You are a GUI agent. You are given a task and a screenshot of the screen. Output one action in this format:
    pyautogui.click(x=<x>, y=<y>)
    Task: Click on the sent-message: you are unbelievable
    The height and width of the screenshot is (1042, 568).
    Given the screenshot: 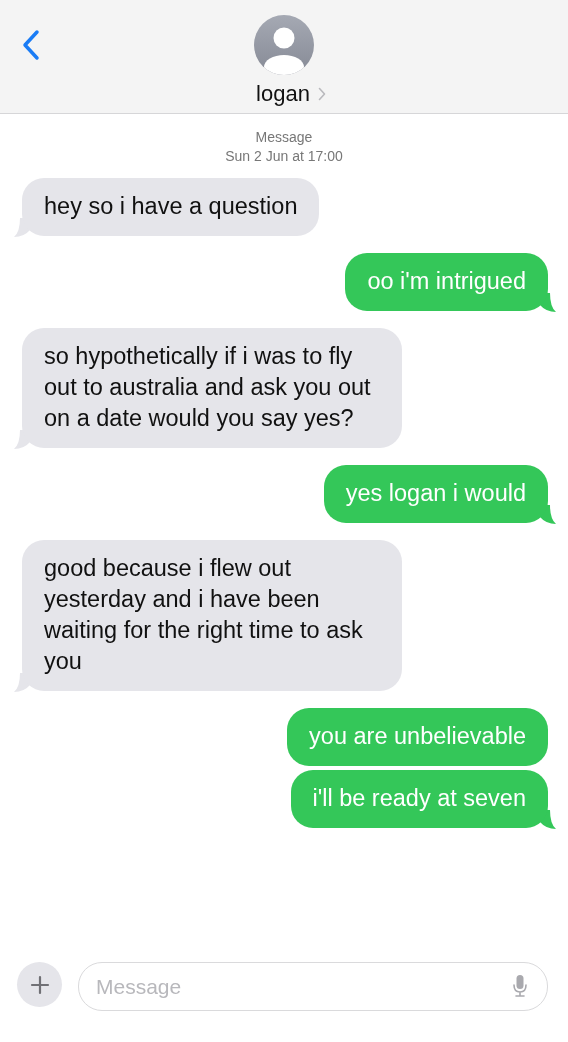 What is the action you would take?
    pyautogui.click(x=417, y=737)
    